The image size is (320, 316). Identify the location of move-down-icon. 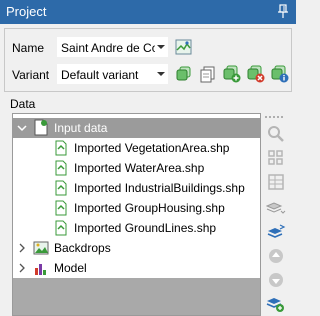
(276, 280).